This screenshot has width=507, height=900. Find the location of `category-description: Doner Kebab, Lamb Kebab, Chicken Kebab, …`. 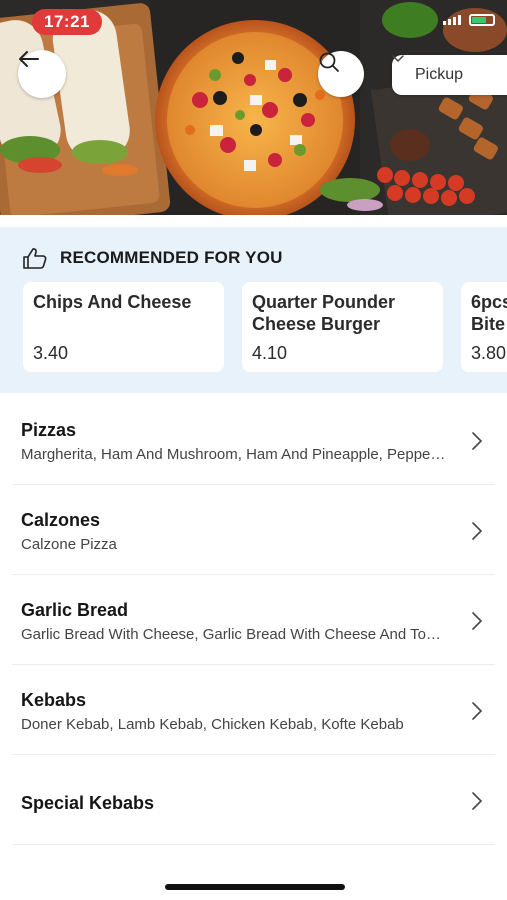

category-description: Doner Kebab, Lamb Kebab, Chicken Kebab, … is located at coordinates (212, 724).